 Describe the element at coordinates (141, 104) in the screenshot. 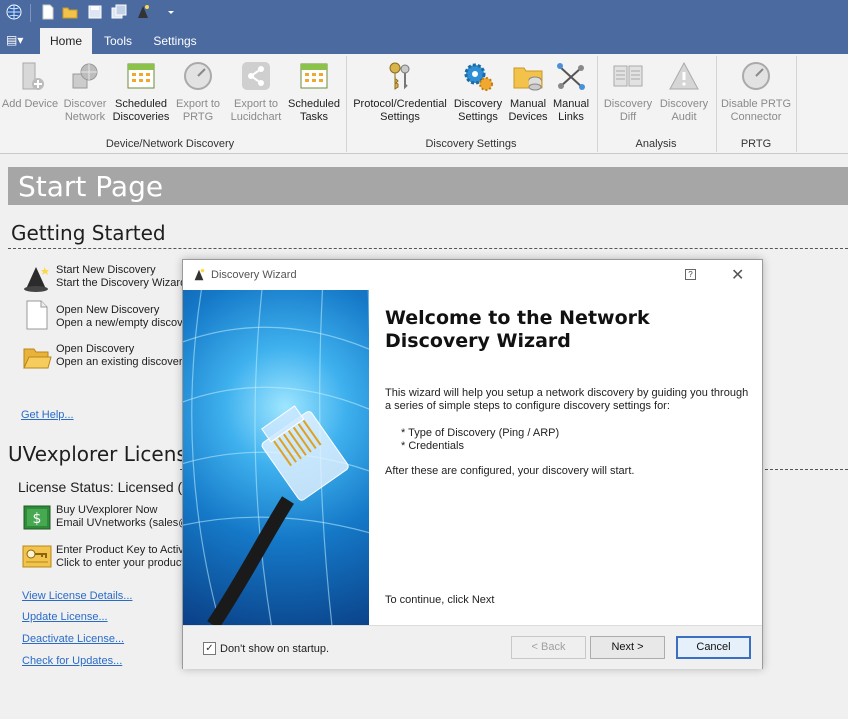

I see `scheduled-discoveries-label-1: Scheduled` at that location.